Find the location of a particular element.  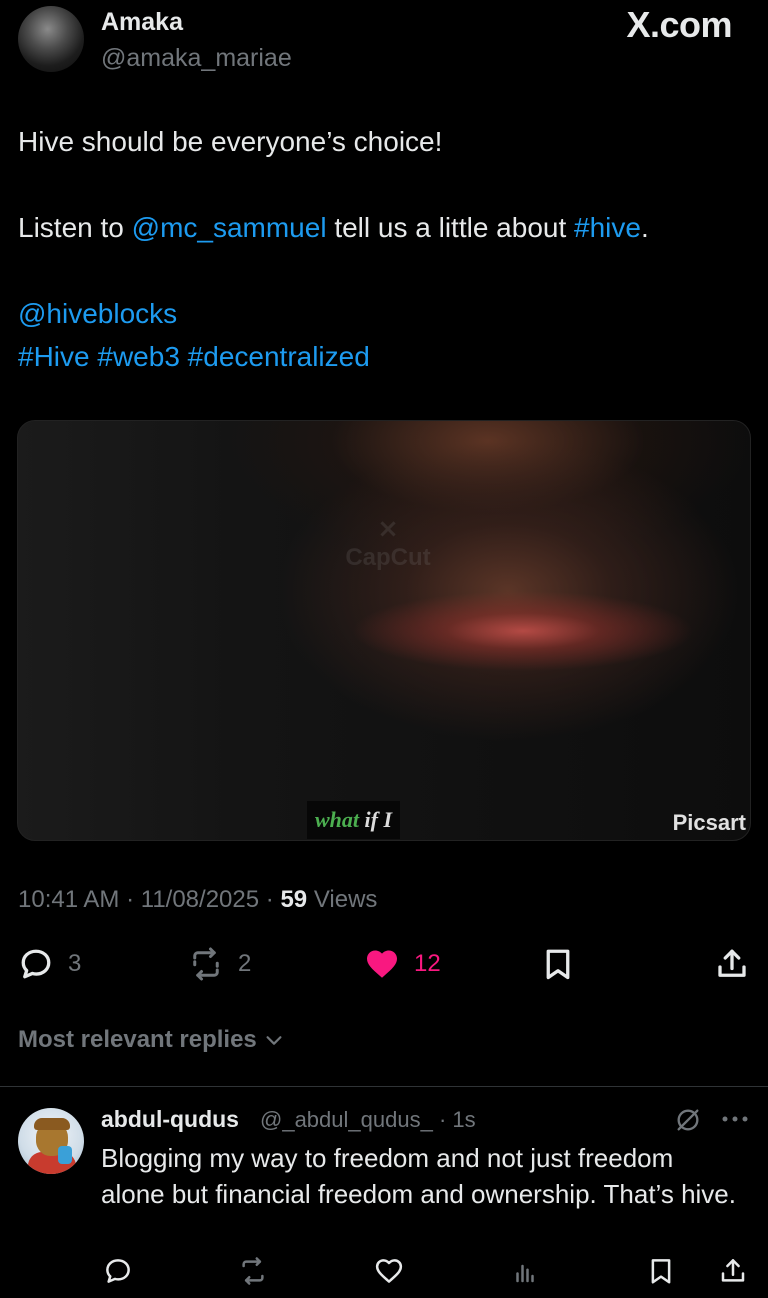

capcut-watermark: ⨯ CapCut is located at coordinates (388, 542).